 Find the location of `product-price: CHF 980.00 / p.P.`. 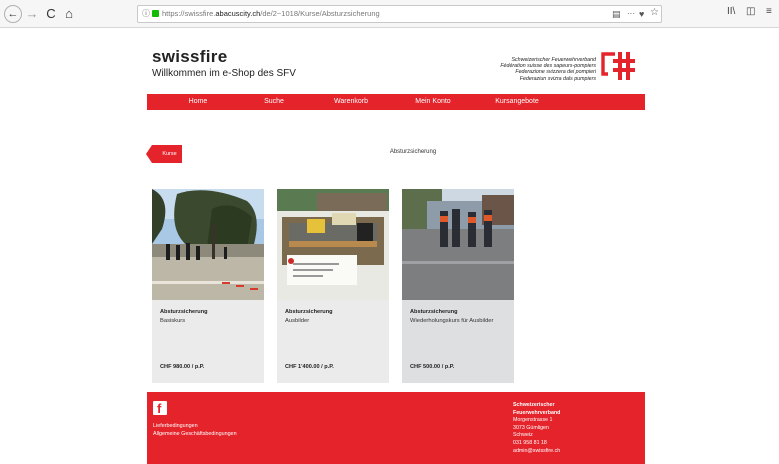

product-price: CHF 980.00 / p.P. is located at coordinates (182, 367).